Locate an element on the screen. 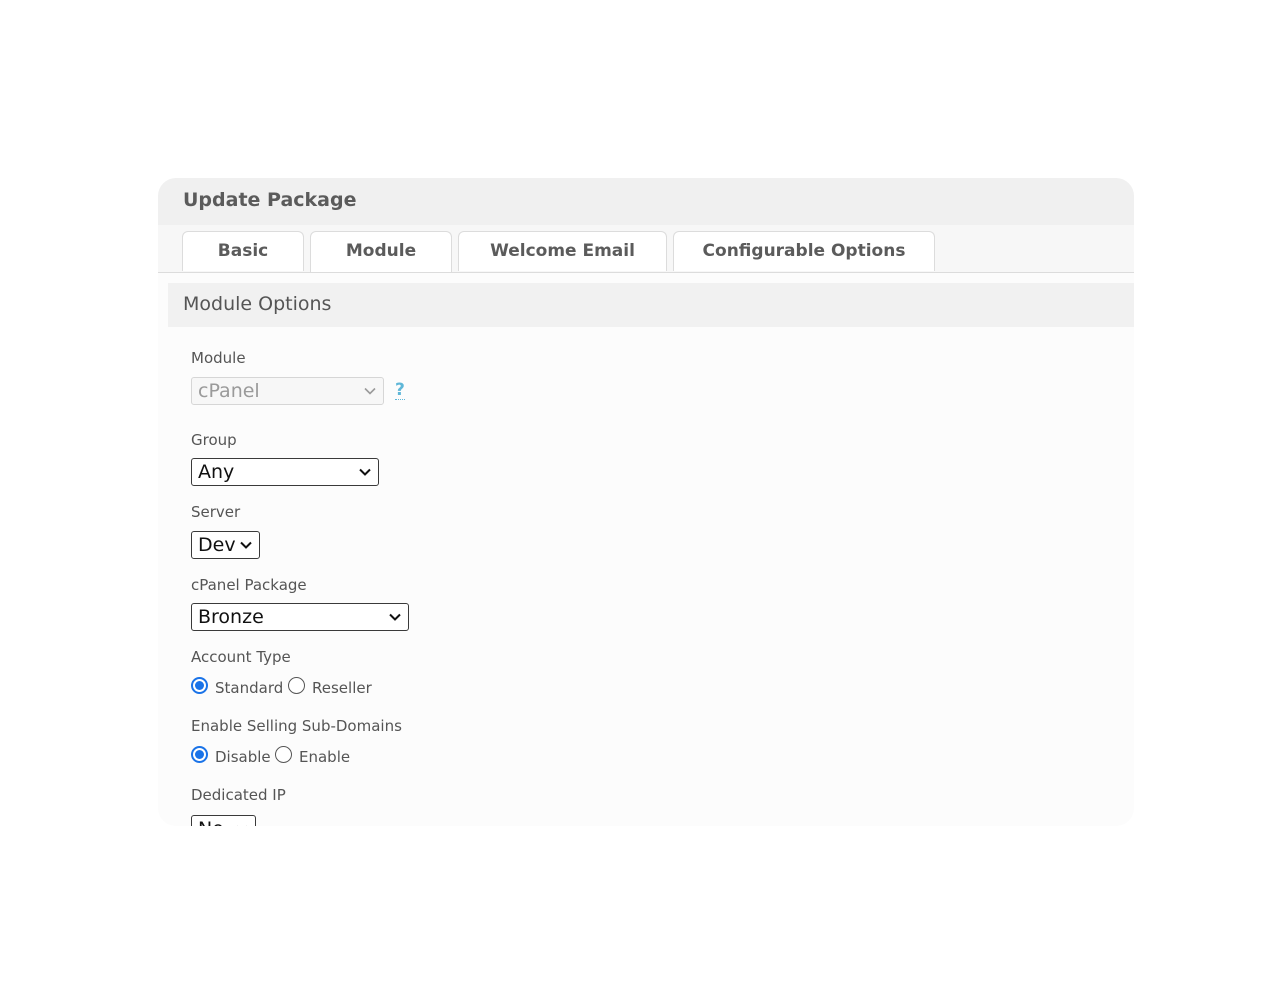 The height and width of the screenshot is (1000, 1272). panel-header: Update Package is located at coordinates (646, 201).